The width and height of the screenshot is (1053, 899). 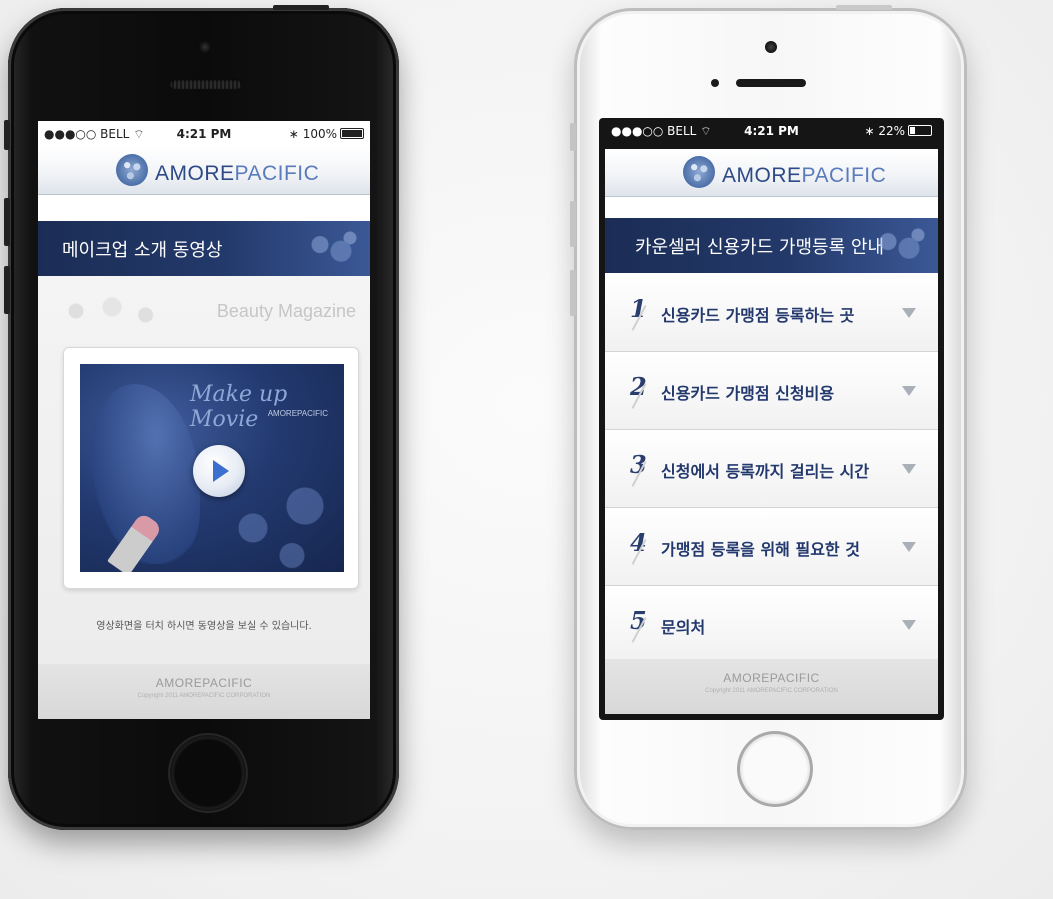 I want to click on video-hint-text: 영상화면을 터치 하시면 동영상을 보실 수 있습니다., so click(x=204, y=626).